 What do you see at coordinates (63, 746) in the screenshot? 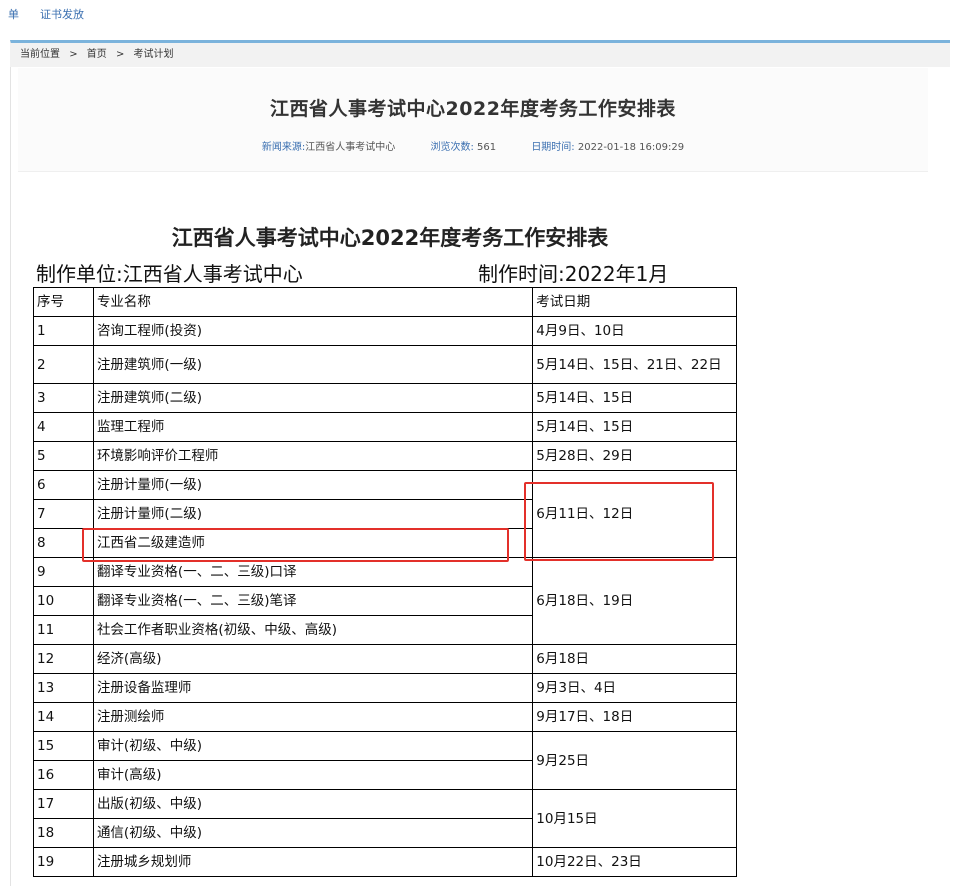
I see `cell-no: 15` at bounding box center [63, 746].